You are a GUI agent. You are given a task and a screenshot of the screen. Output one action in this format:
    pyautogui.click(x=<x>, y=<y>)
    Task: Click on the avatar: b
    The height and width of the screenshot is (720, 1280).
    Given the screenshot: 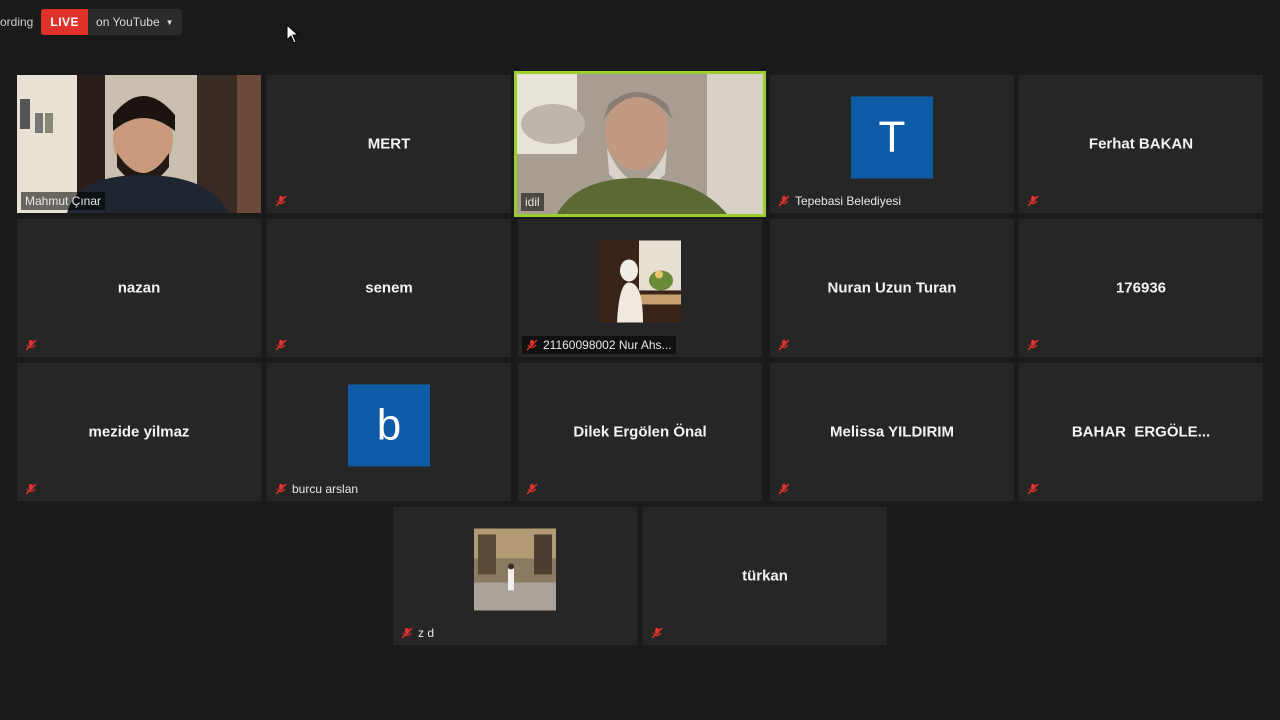 What is the action you would take?
    pyautogui.click(x=389, y=425)
    